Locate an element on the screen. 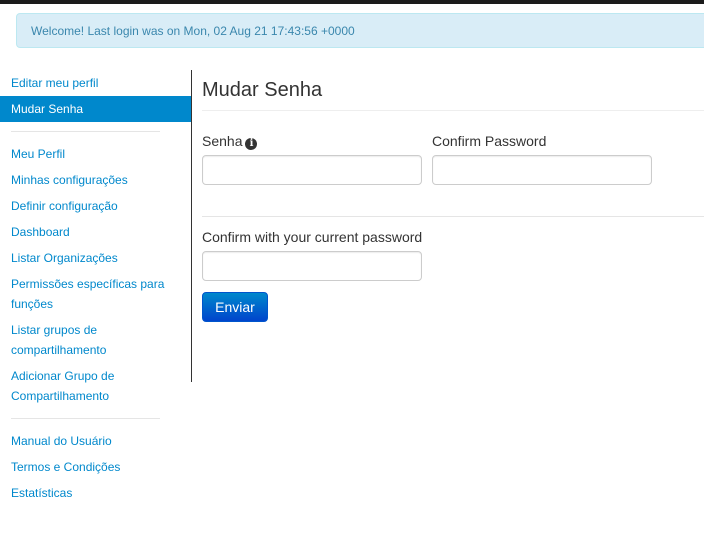 This screenshot has width=704, height=555. submit-button: Enviar is located at coordinates (235, 307).